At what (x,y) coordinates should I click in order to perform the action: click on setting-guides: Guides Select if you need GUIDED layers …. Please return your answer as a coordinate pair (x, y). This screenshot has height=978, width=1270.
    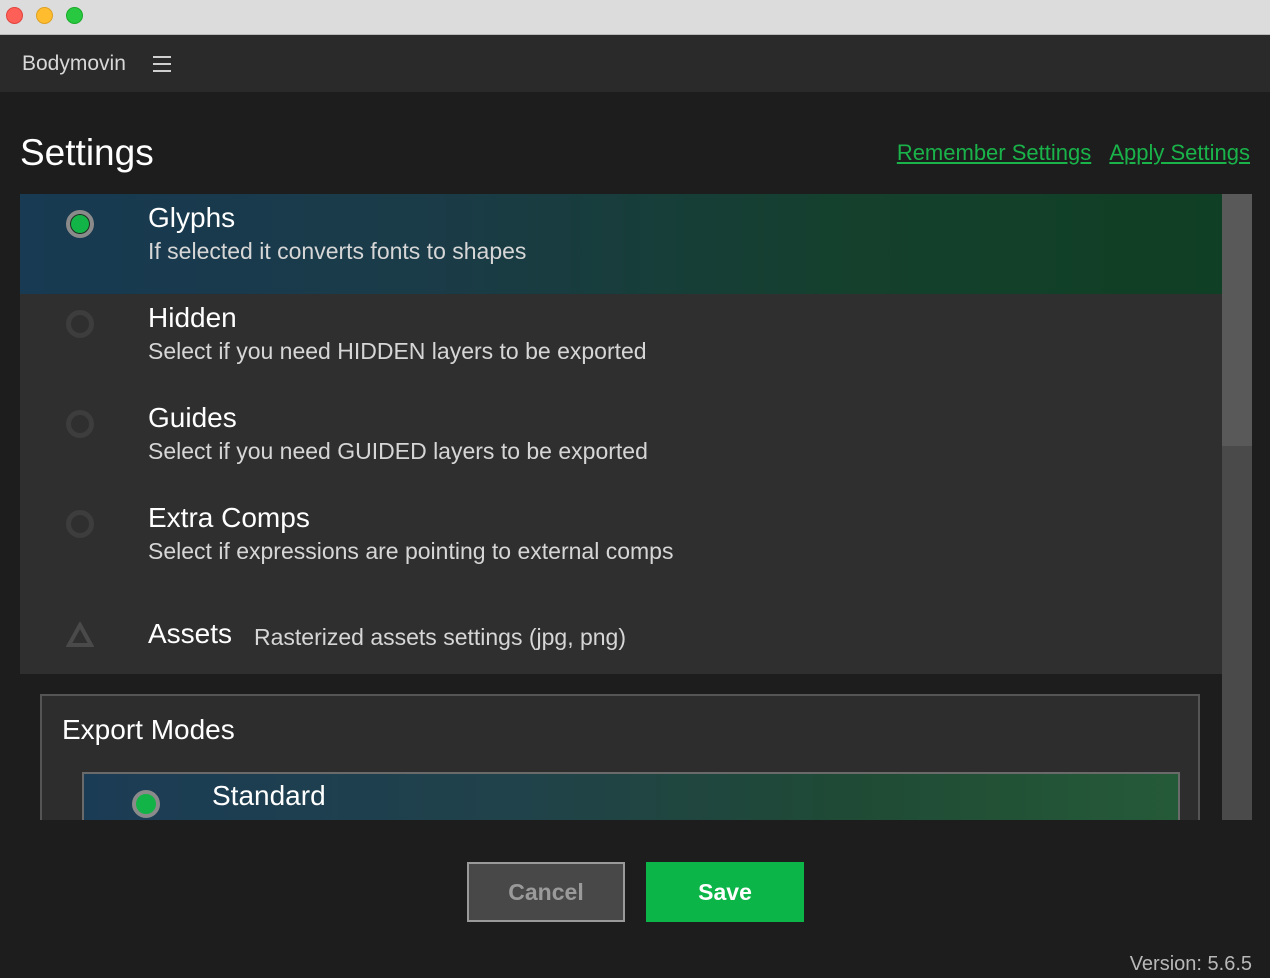
    Looking at the image, I should click on (621, 444).